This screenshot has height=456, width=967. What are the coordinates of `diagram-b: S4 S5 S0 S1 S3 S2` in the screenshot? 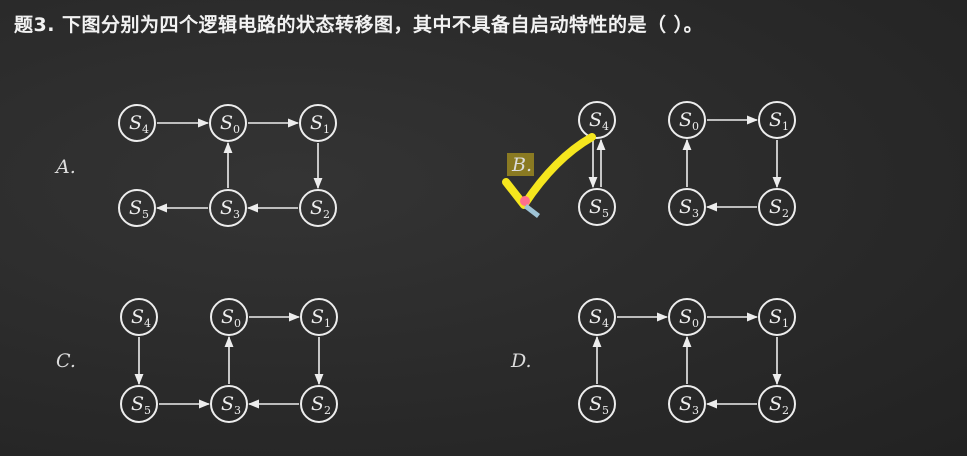 It's located at (687, 163).